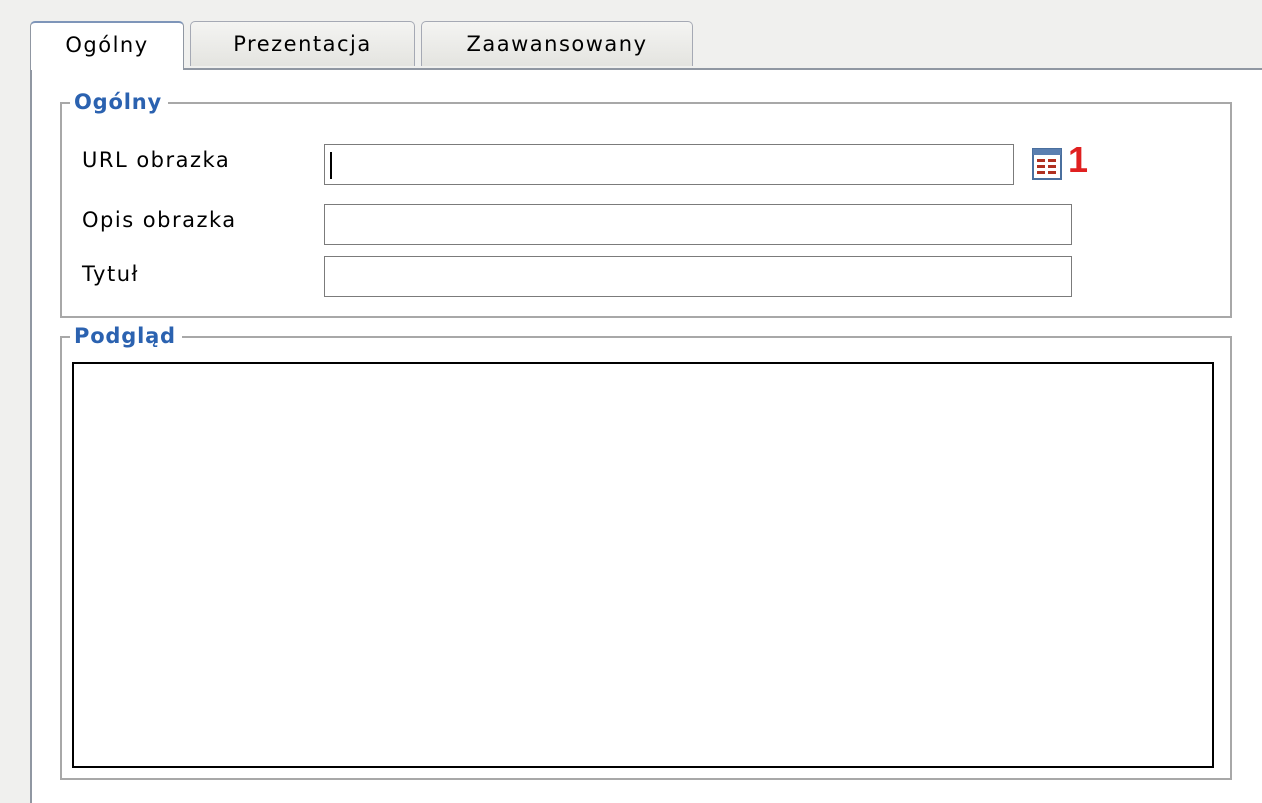  Describe the element at coordinates (126, 336) in the screenshot. I see `preview-legend: Podgląd` at that location.